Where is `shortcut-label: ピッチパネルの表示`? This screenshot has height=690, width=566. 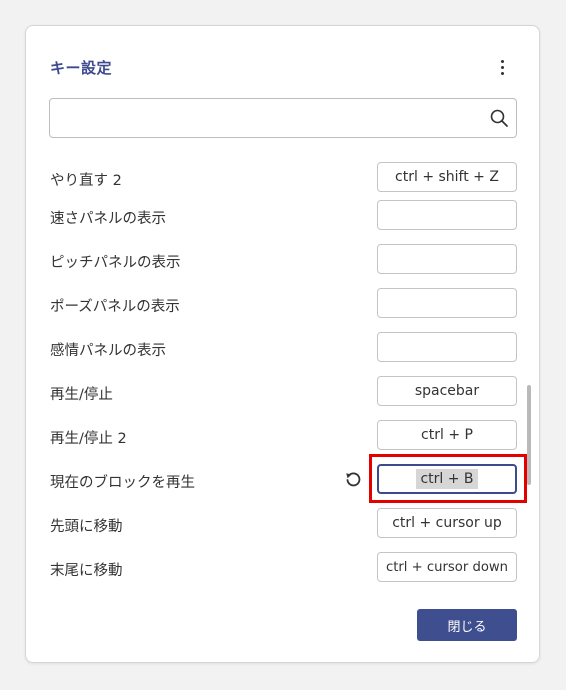
shortcut-label: ピッチパネルの表示 is located at coordinates (115, 263).